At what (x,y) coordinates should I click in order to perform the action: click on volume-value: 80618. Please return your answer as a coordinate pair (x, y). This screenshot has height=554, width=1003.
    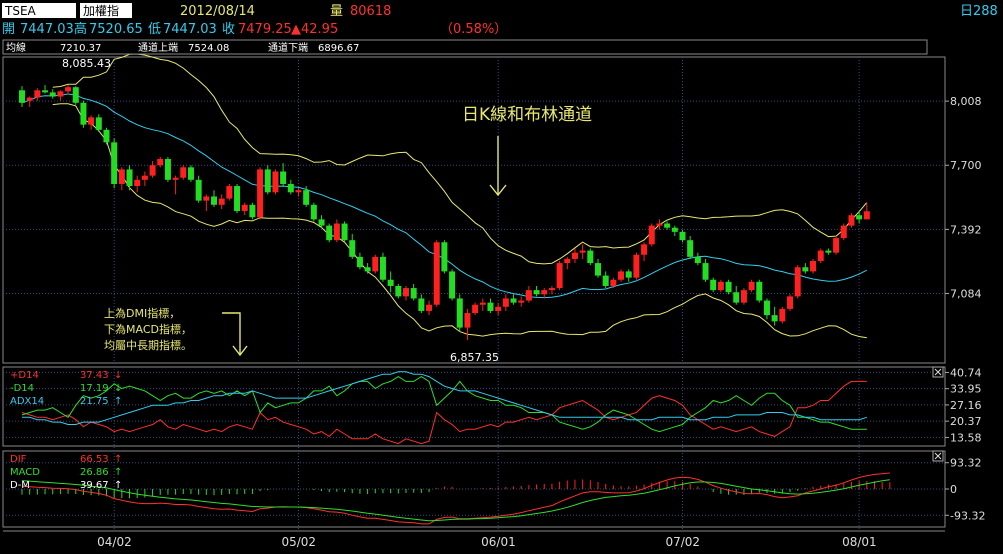
    Looking at the image, I should click on (370, 11).